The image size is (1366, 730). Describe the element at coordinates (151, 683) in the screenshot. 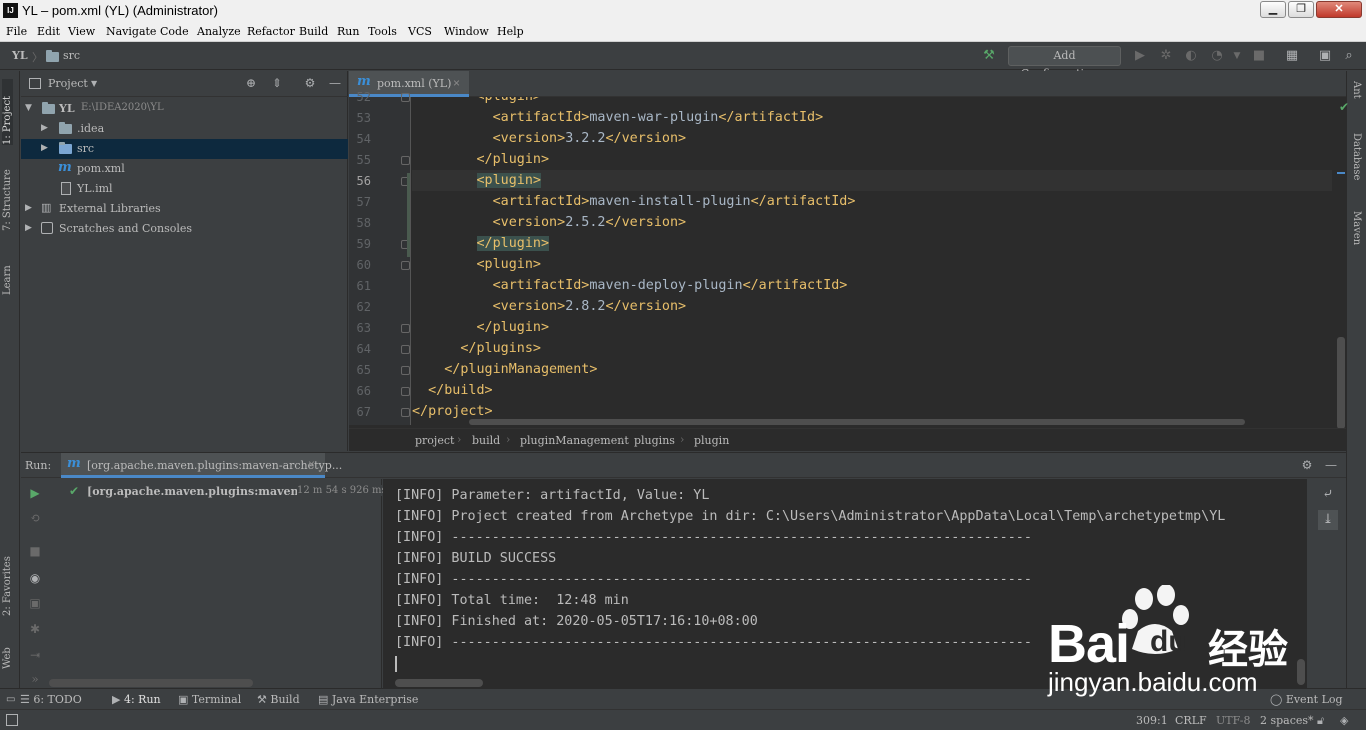

I see `tree-horizontal-scrollbar` at that location.